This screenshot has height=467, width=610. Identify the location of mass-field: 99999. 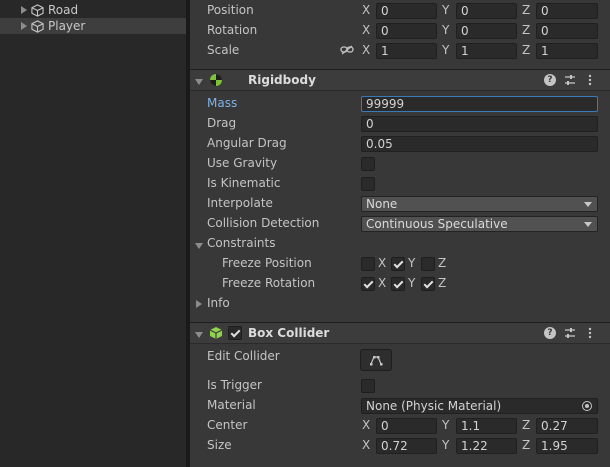
(479, 104).